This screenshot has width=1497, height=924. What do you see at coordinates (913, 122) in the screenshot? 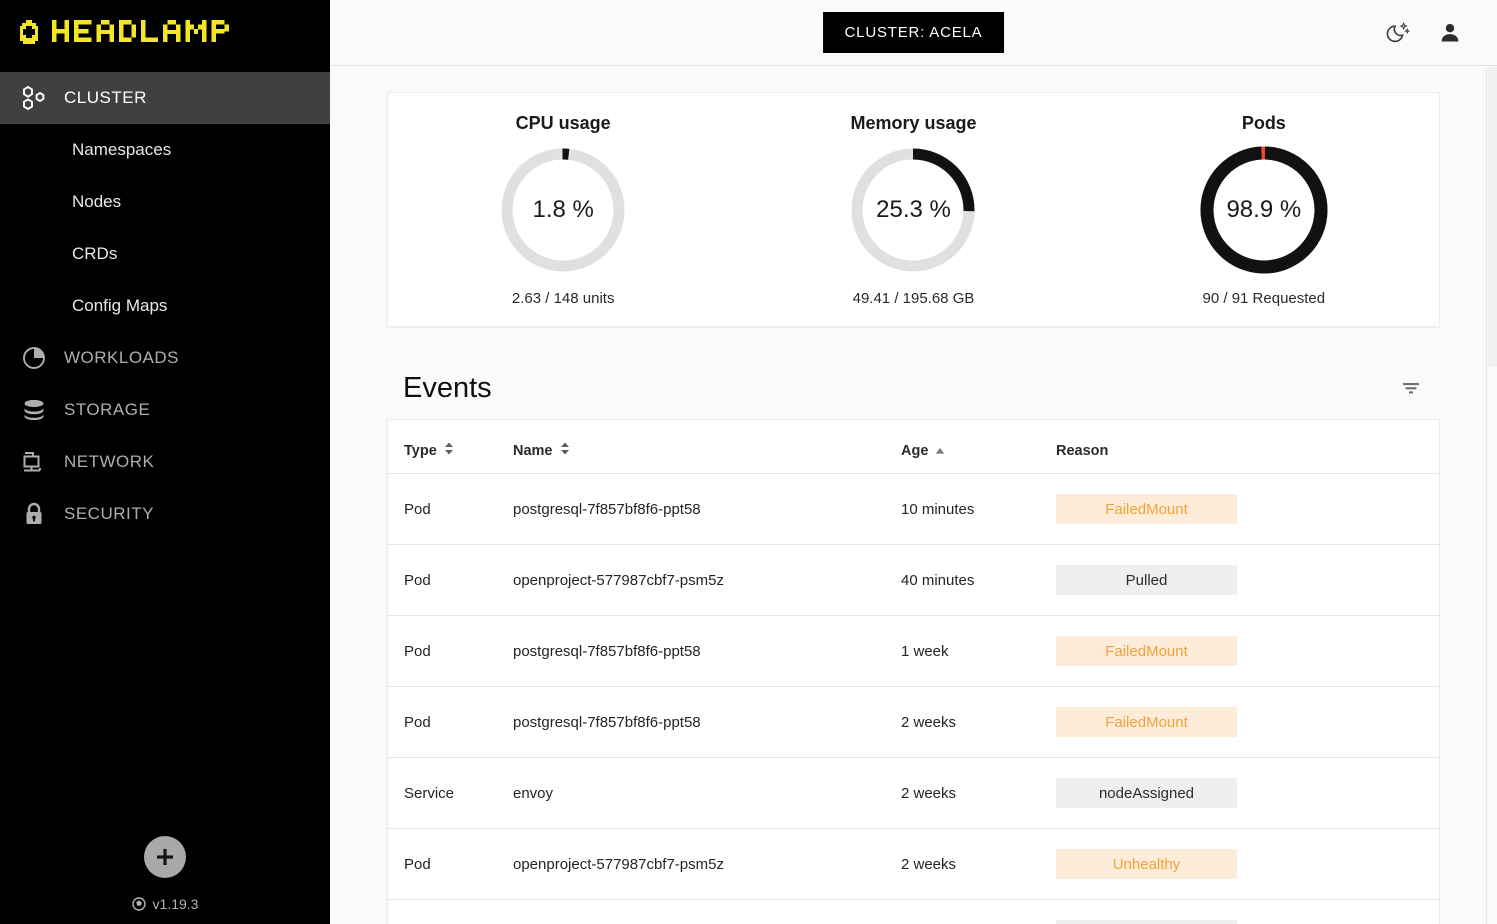
I see `gauge-title: Memory usage` at bounding box center [913, 122].